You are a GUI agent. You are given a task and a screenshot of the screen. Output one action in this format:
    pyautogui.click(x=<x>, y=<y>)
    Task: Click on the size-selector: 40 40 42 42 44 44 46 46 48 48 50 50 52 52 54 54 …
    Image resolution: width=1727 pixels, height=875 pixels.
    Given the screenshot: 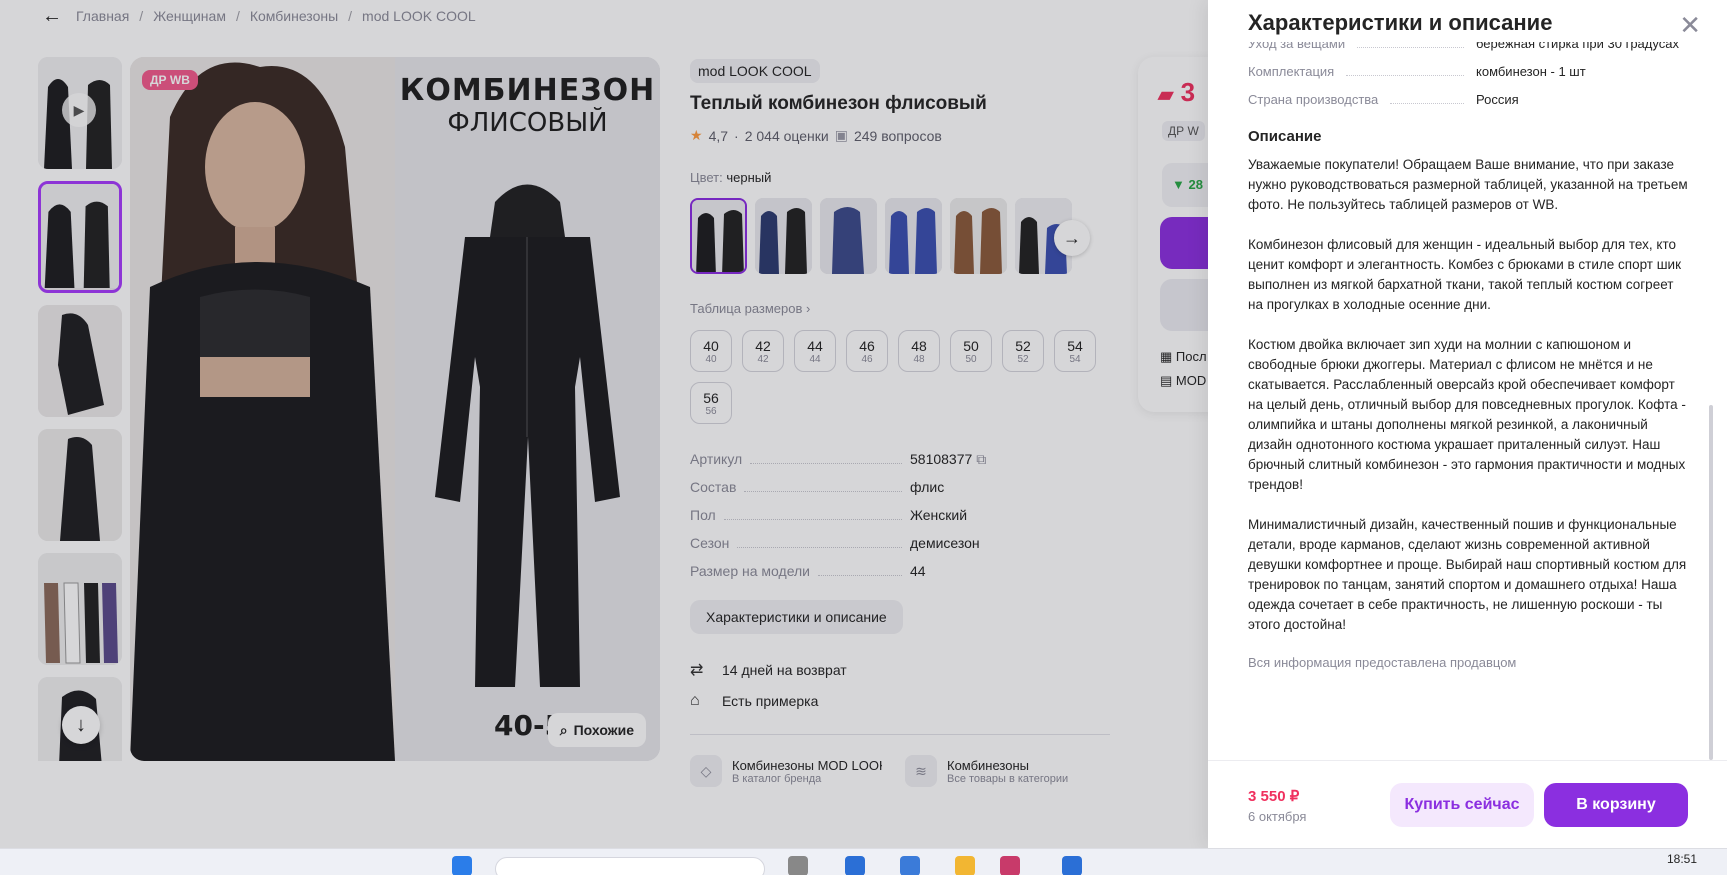 What is the action you would take?
    pyautogui.click(x=905, y=377)
    